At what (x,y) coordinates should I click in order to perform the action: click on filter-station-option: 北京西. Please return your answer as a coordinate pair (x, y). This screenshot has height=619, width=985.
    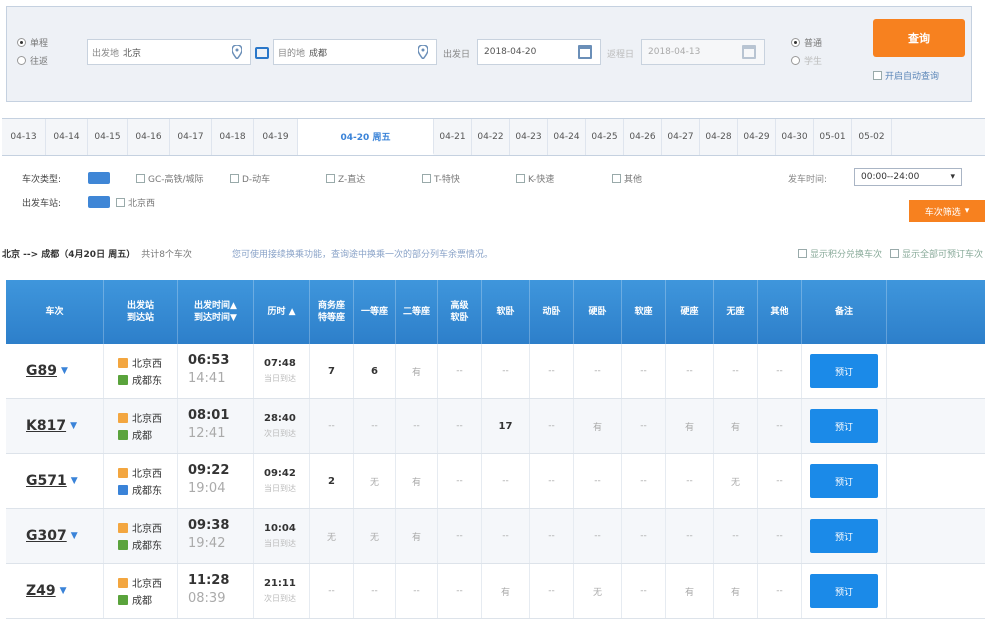
    Looking at the image, I should click on (135, 202).